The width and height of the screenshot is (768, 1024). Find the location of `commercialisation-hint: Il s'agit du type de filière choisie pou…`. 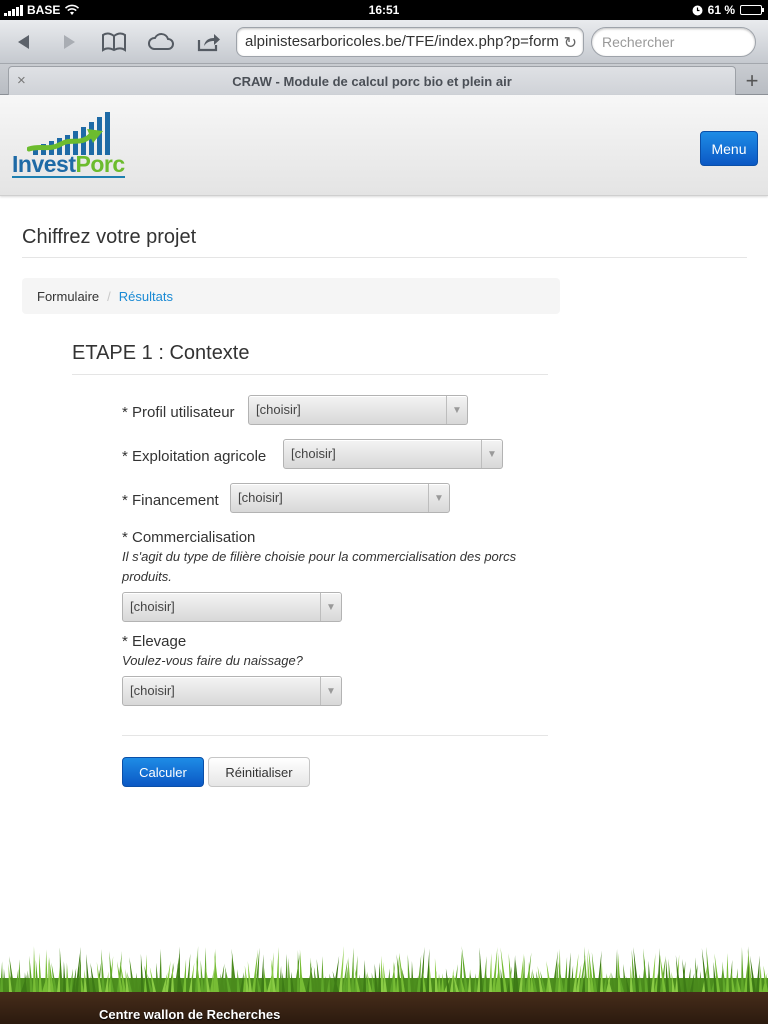

commercialisation-hint: Il s'agit du type de filière choisie pou… is located at coordinates (319, 566).